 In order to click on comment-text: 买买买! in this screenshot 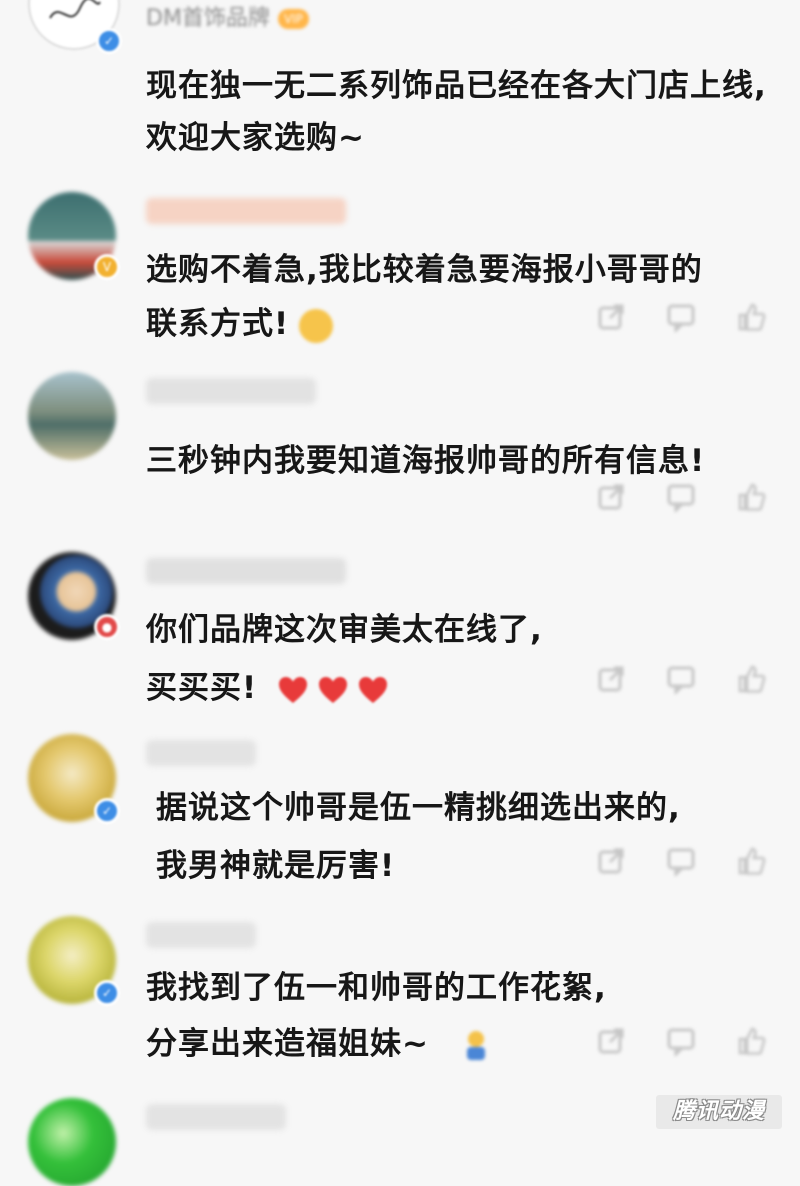, I will do `click(267, 684)`.